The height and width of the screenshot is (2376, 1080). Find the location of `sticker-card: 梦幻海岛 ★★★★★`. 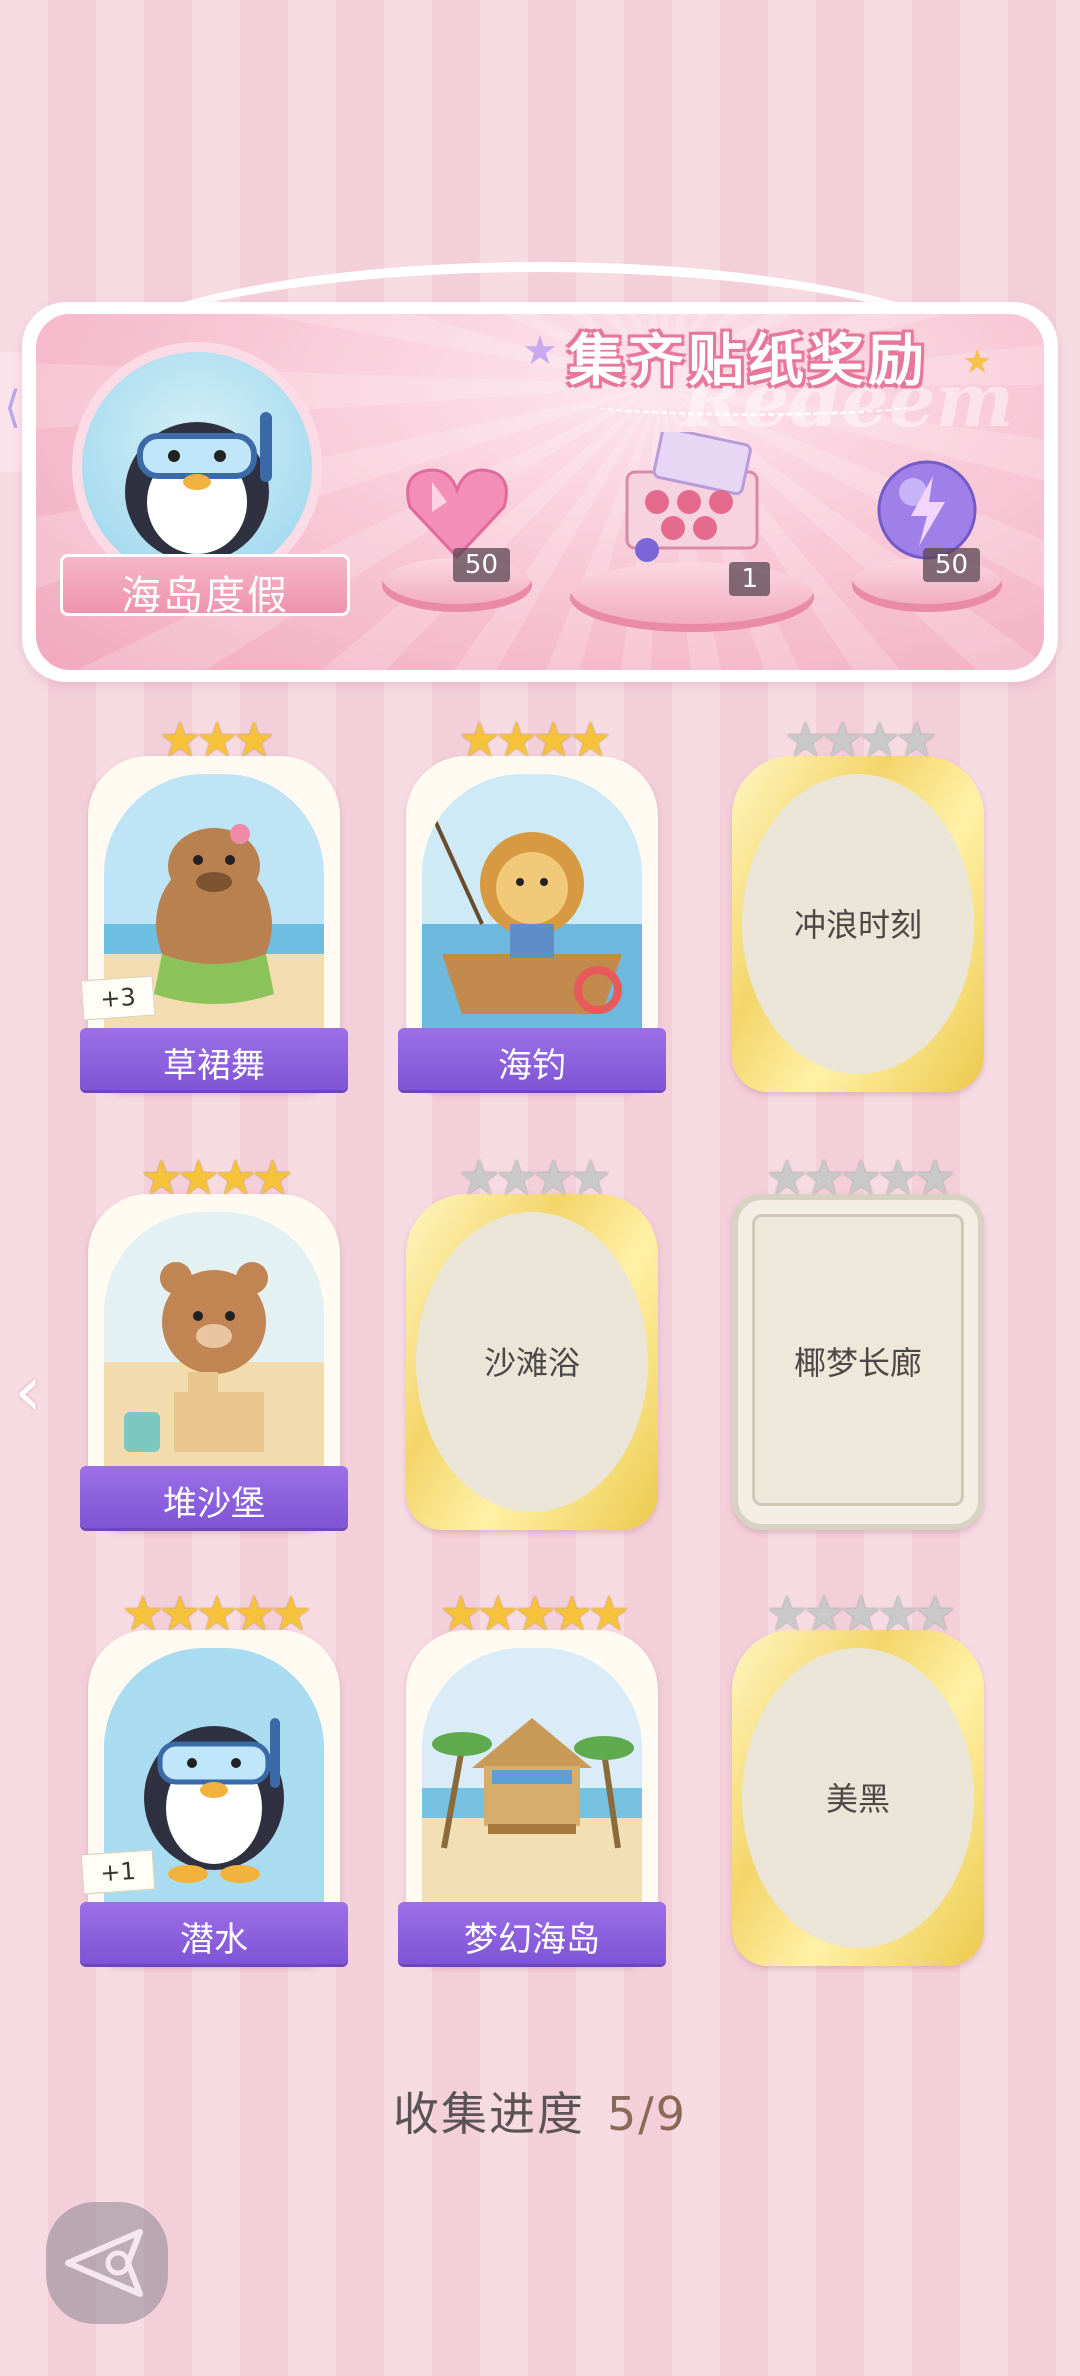

sticker-card: 梦幻海岛 ★★★★★ is located at coordinates (532, 1779).